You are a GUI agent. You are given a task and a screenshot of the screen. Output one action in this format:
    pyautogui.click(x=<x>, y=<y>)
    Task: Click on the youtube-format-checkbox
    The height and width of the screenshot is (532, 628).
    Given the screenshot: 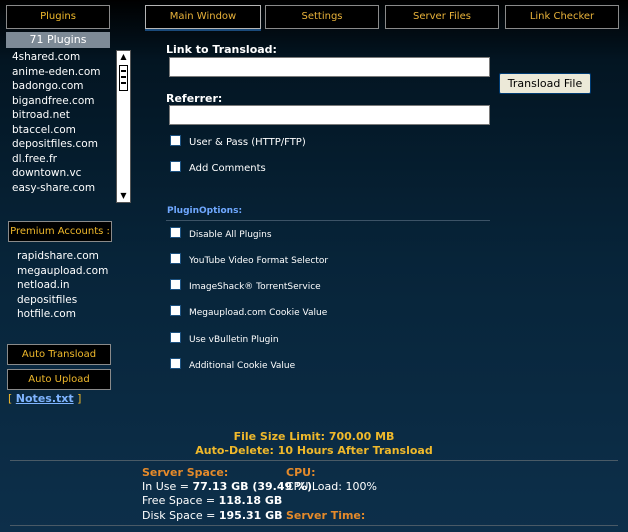 What is the action you would take?
    pyautogui.click(x=175, y=258)
    